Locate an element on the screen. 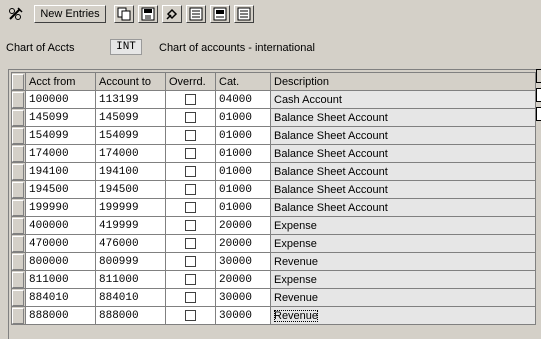 The height and width of the screenshot is (339, 541). chart-of-accounts-field: INT is located at coordinates (126, 47).